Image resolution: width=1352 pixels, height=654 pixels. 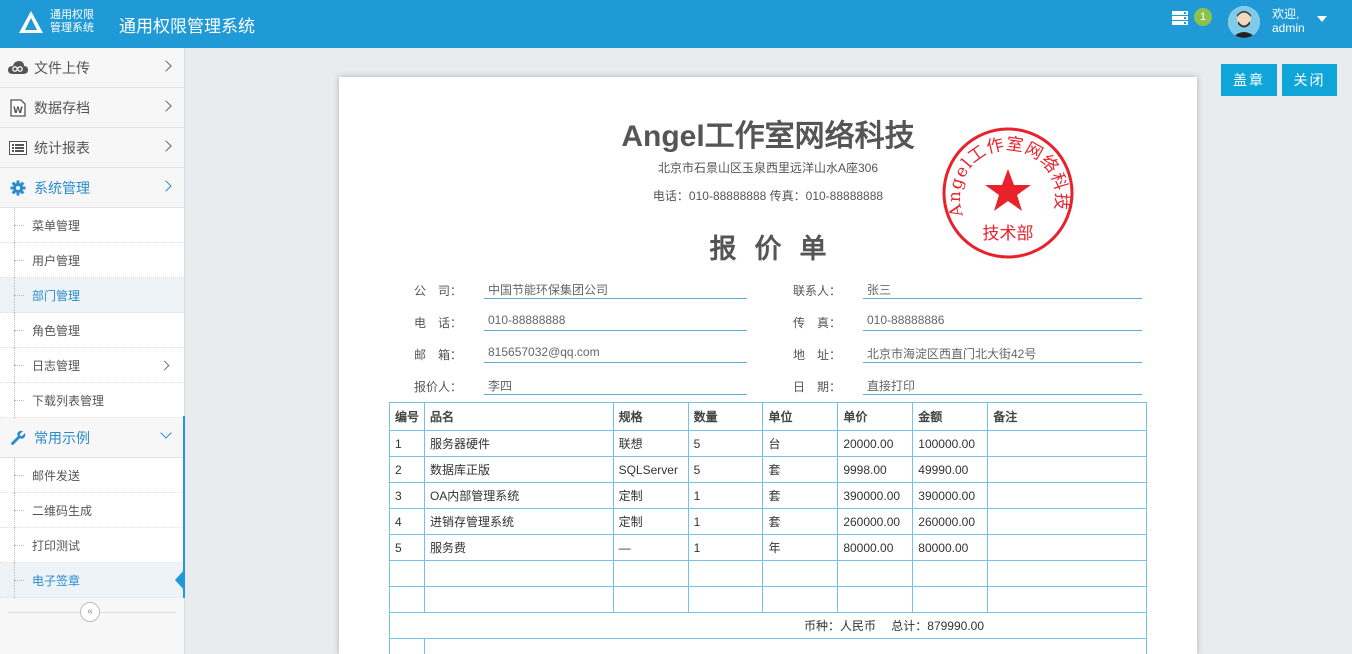 What do you see at coordinates (407, 521) in the screenshot?
I see `table-cell: 4` at bounding box center [407, 521].